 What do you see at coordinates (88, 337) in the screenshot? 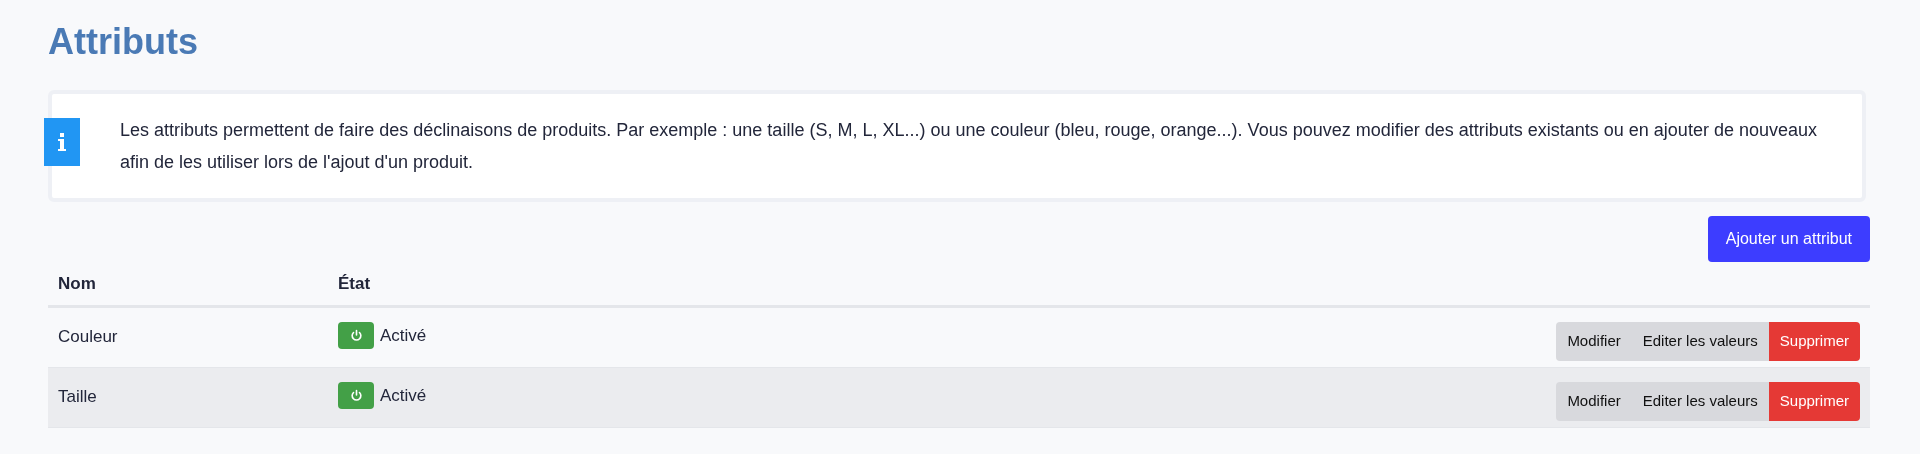
I see `name-cell-text: Couleur` at bounding box center [88, 337].